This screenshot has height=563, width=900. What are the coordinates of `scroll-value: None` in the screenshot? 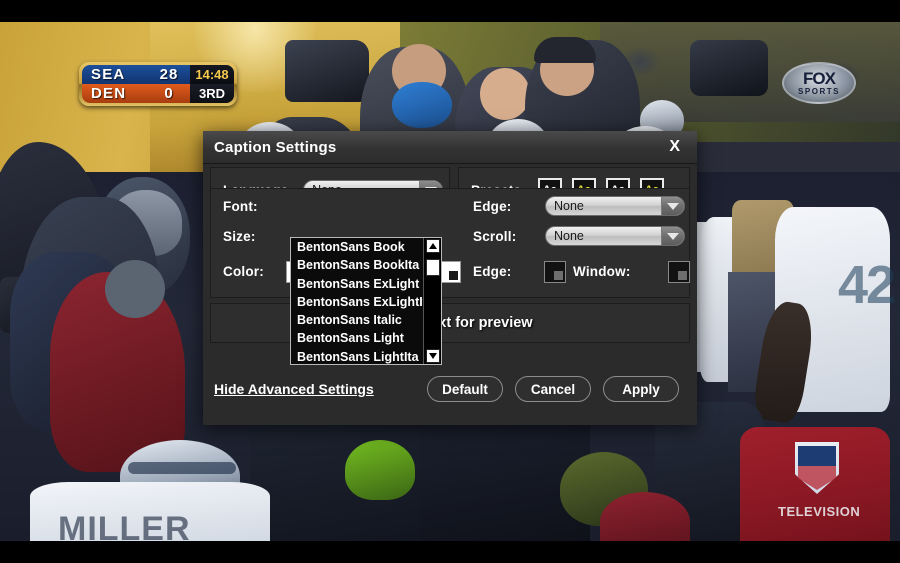 It's located at (569, 236).